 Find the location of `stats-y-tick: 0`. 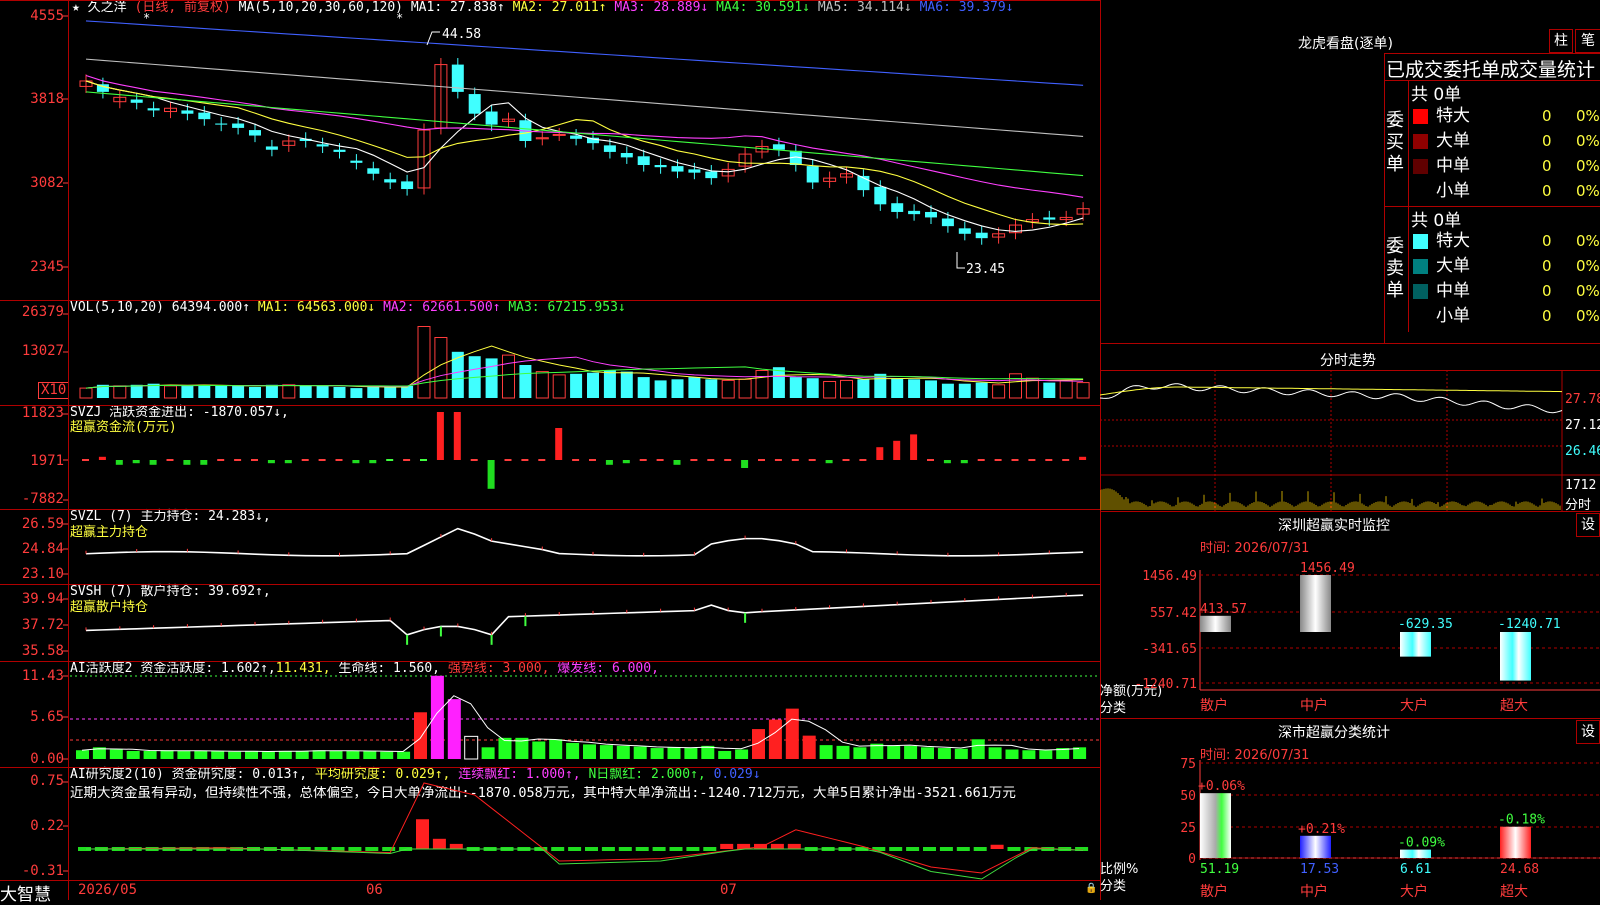

stats-y-tick: 0 is located at coordinates (1192, 859).